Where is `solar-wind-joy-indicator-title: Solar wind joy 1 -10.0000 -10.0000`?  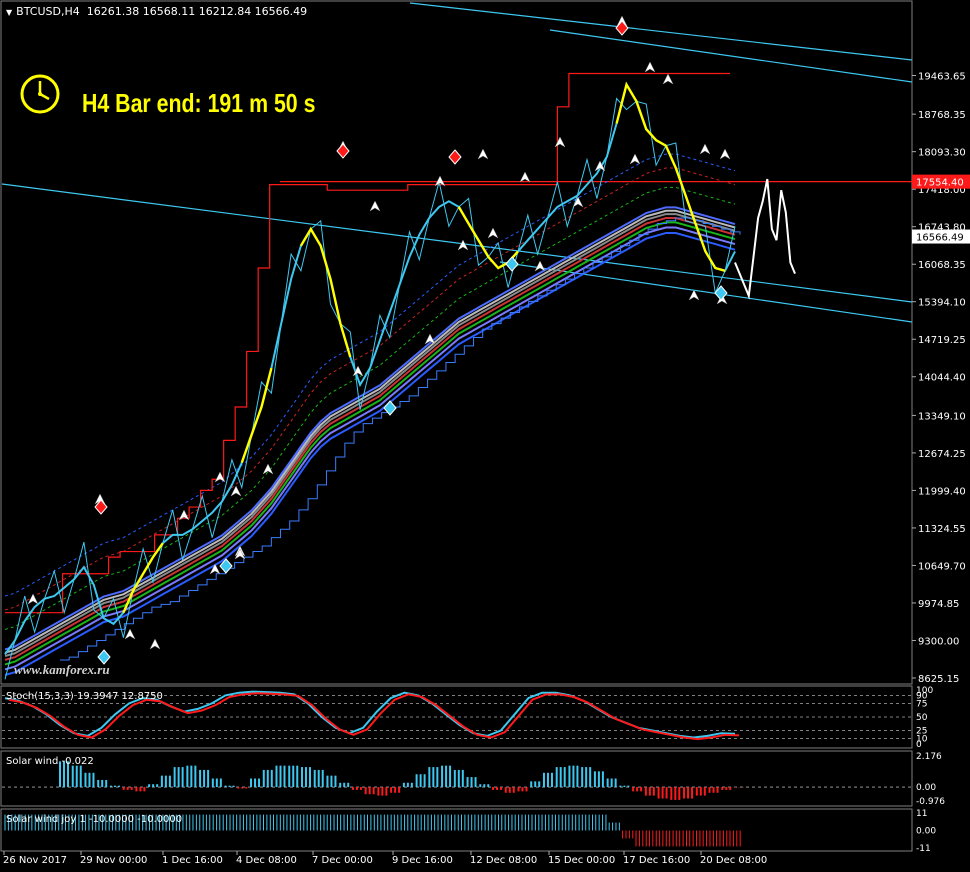 solar-wind-joy-indicator-title: Solar wind joy 1 -10.0000 -10.0000 is located at coordinates (94, 819).